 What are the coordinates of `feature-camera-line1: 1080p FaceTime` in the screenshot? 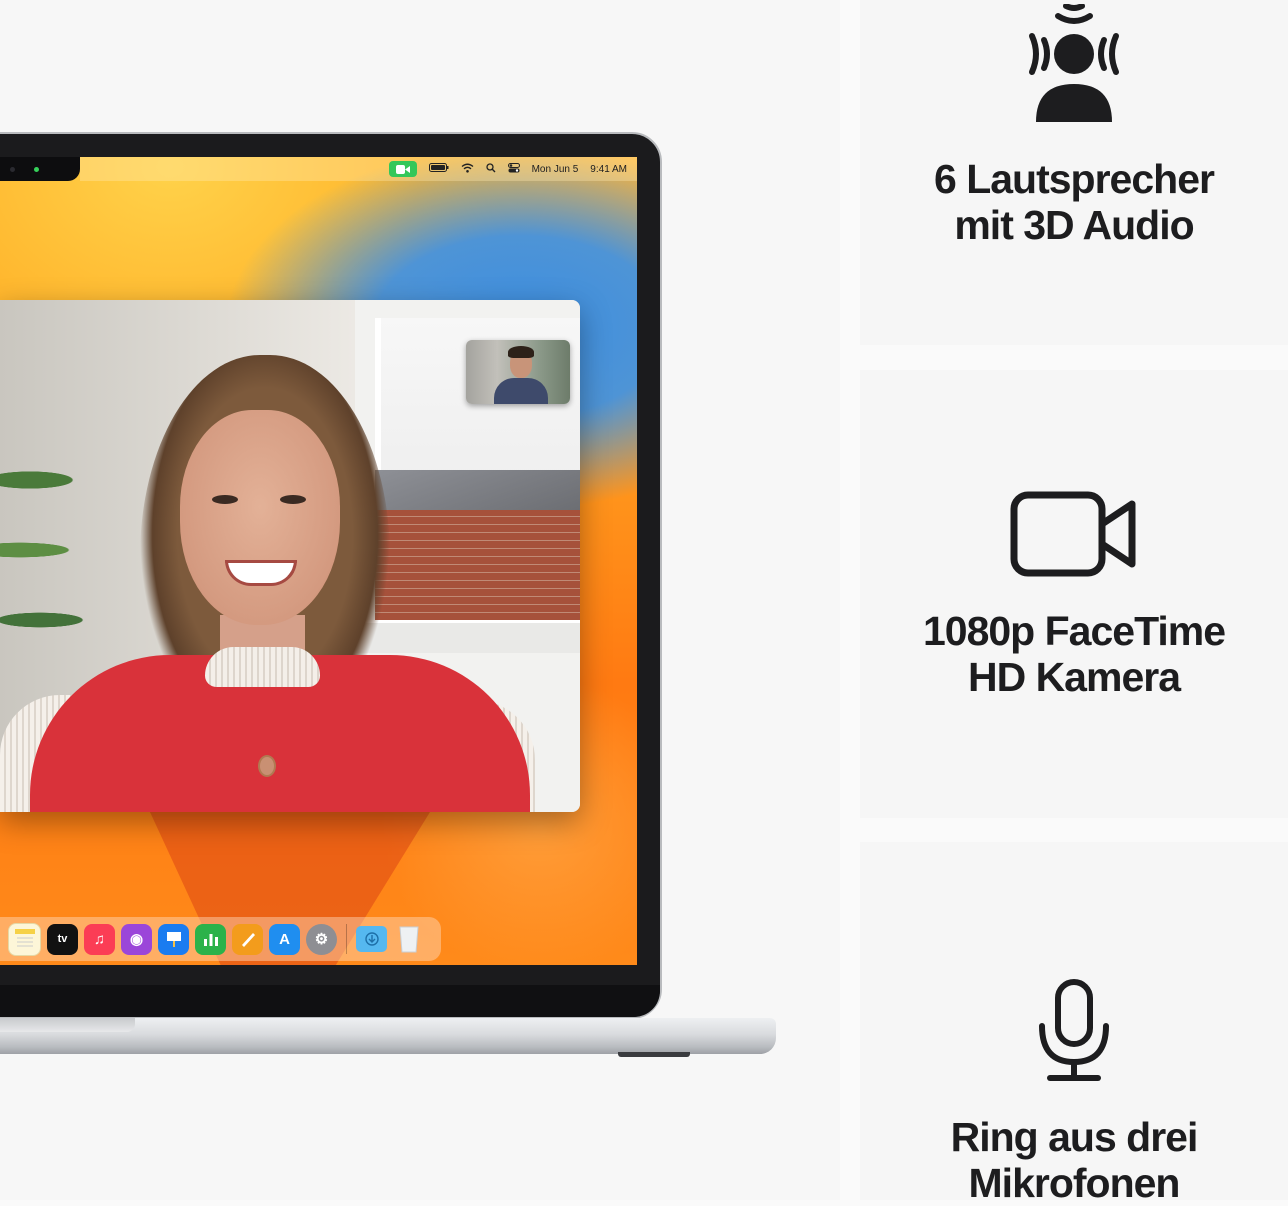 It's located at (1074, 631).